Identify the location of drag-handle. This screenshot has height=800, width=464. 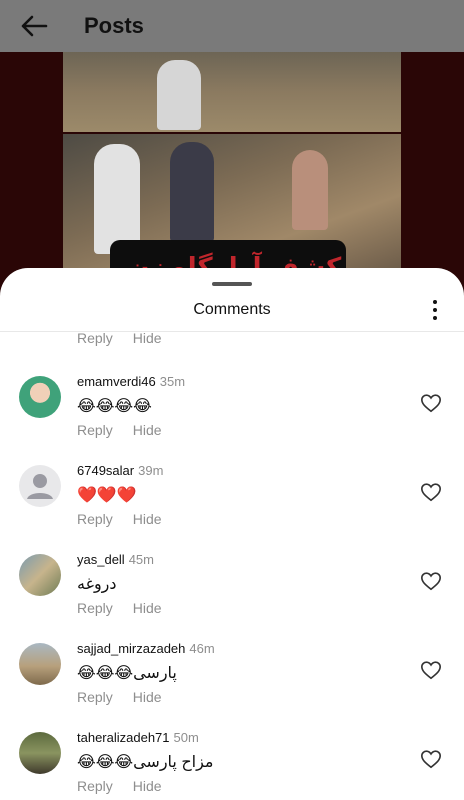
(232, 284).